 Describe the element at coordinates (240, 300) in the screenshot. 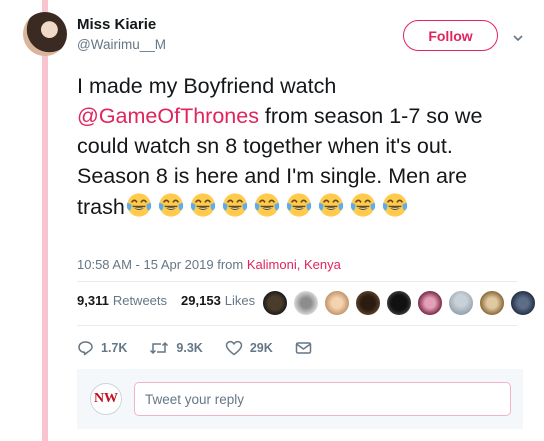

I see `likes-label: Likes` at that location.